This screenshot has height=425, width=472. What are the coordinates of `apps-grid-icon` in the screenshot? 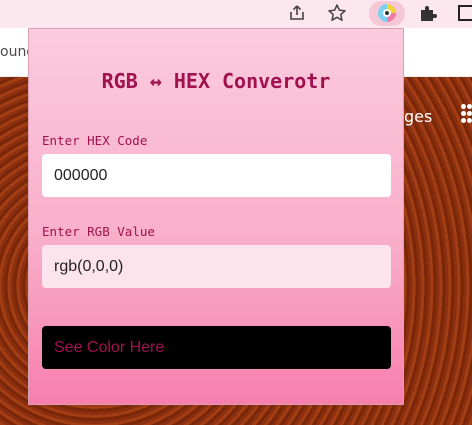 It's located at (466, 114).